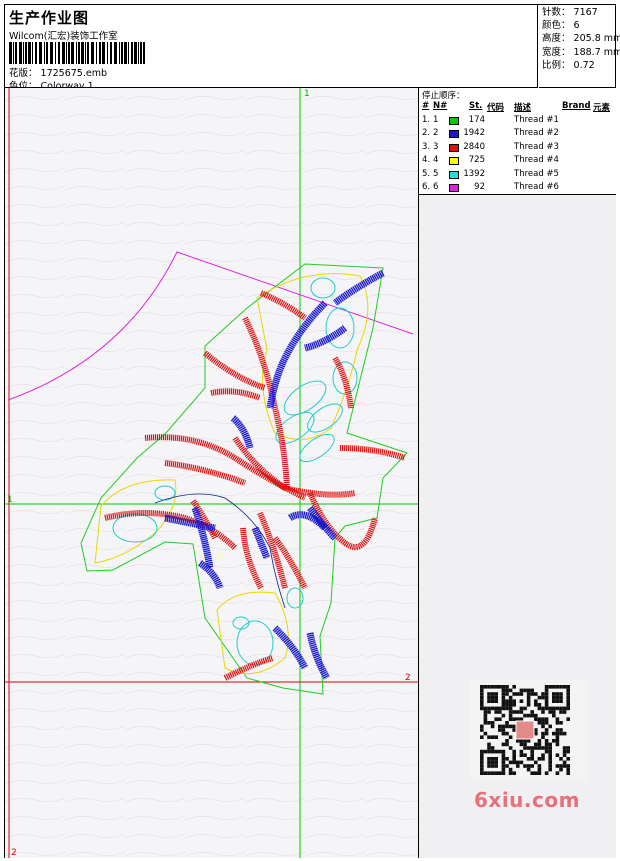 Image resolution: width=620 pixels, height=861 pixels. I want to click on thread-number: 1, so click(436, 120).